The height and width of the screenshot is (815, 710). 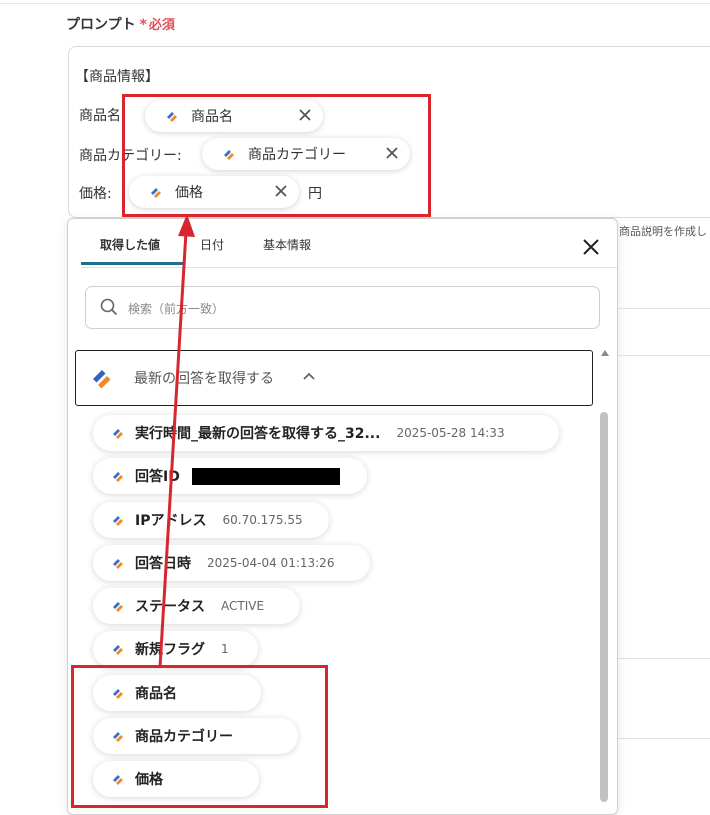 What do you see at coordinates (450, 433) in the screenshot?
I see `item-value: 2025-05-28 14:33` at bounding box center [450, 433].